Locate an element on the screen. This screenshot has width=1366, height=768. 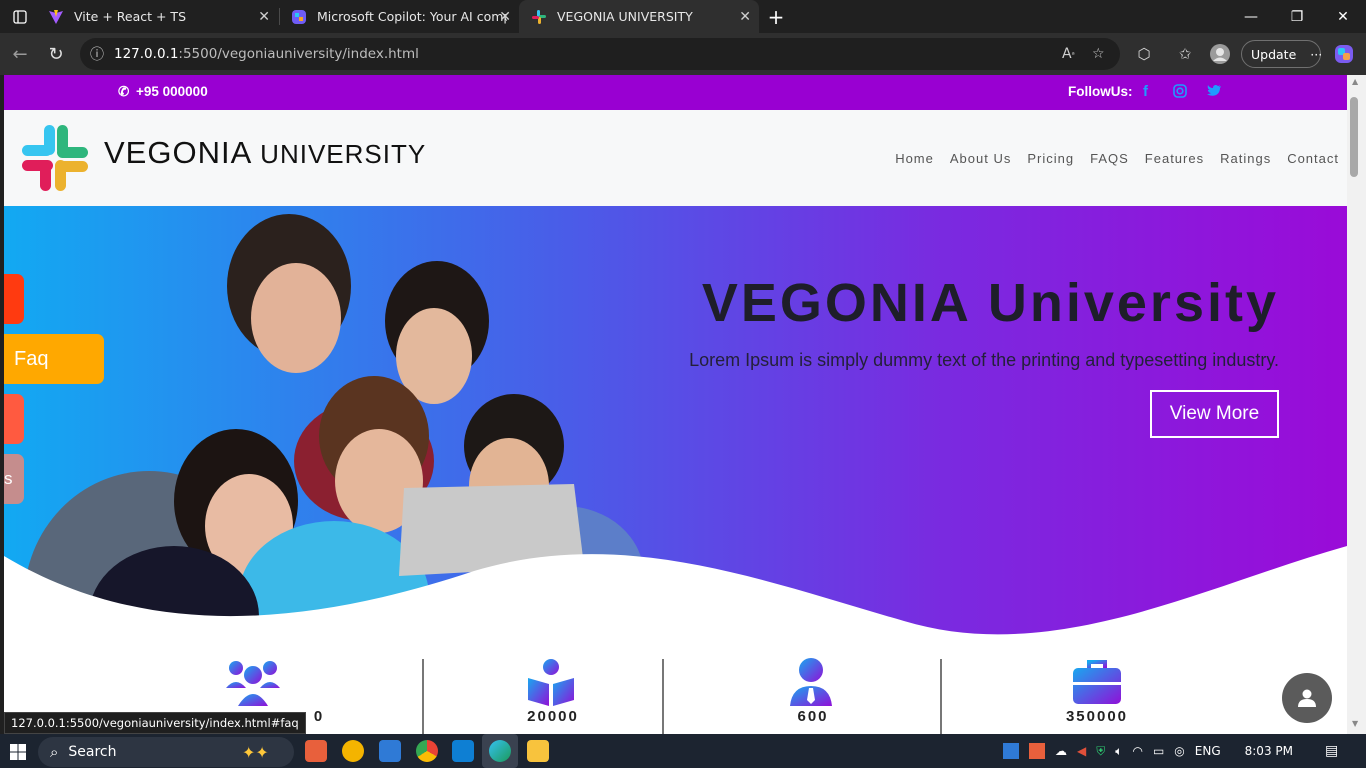
nav-features: Features is located at coordinates (1174, 158).